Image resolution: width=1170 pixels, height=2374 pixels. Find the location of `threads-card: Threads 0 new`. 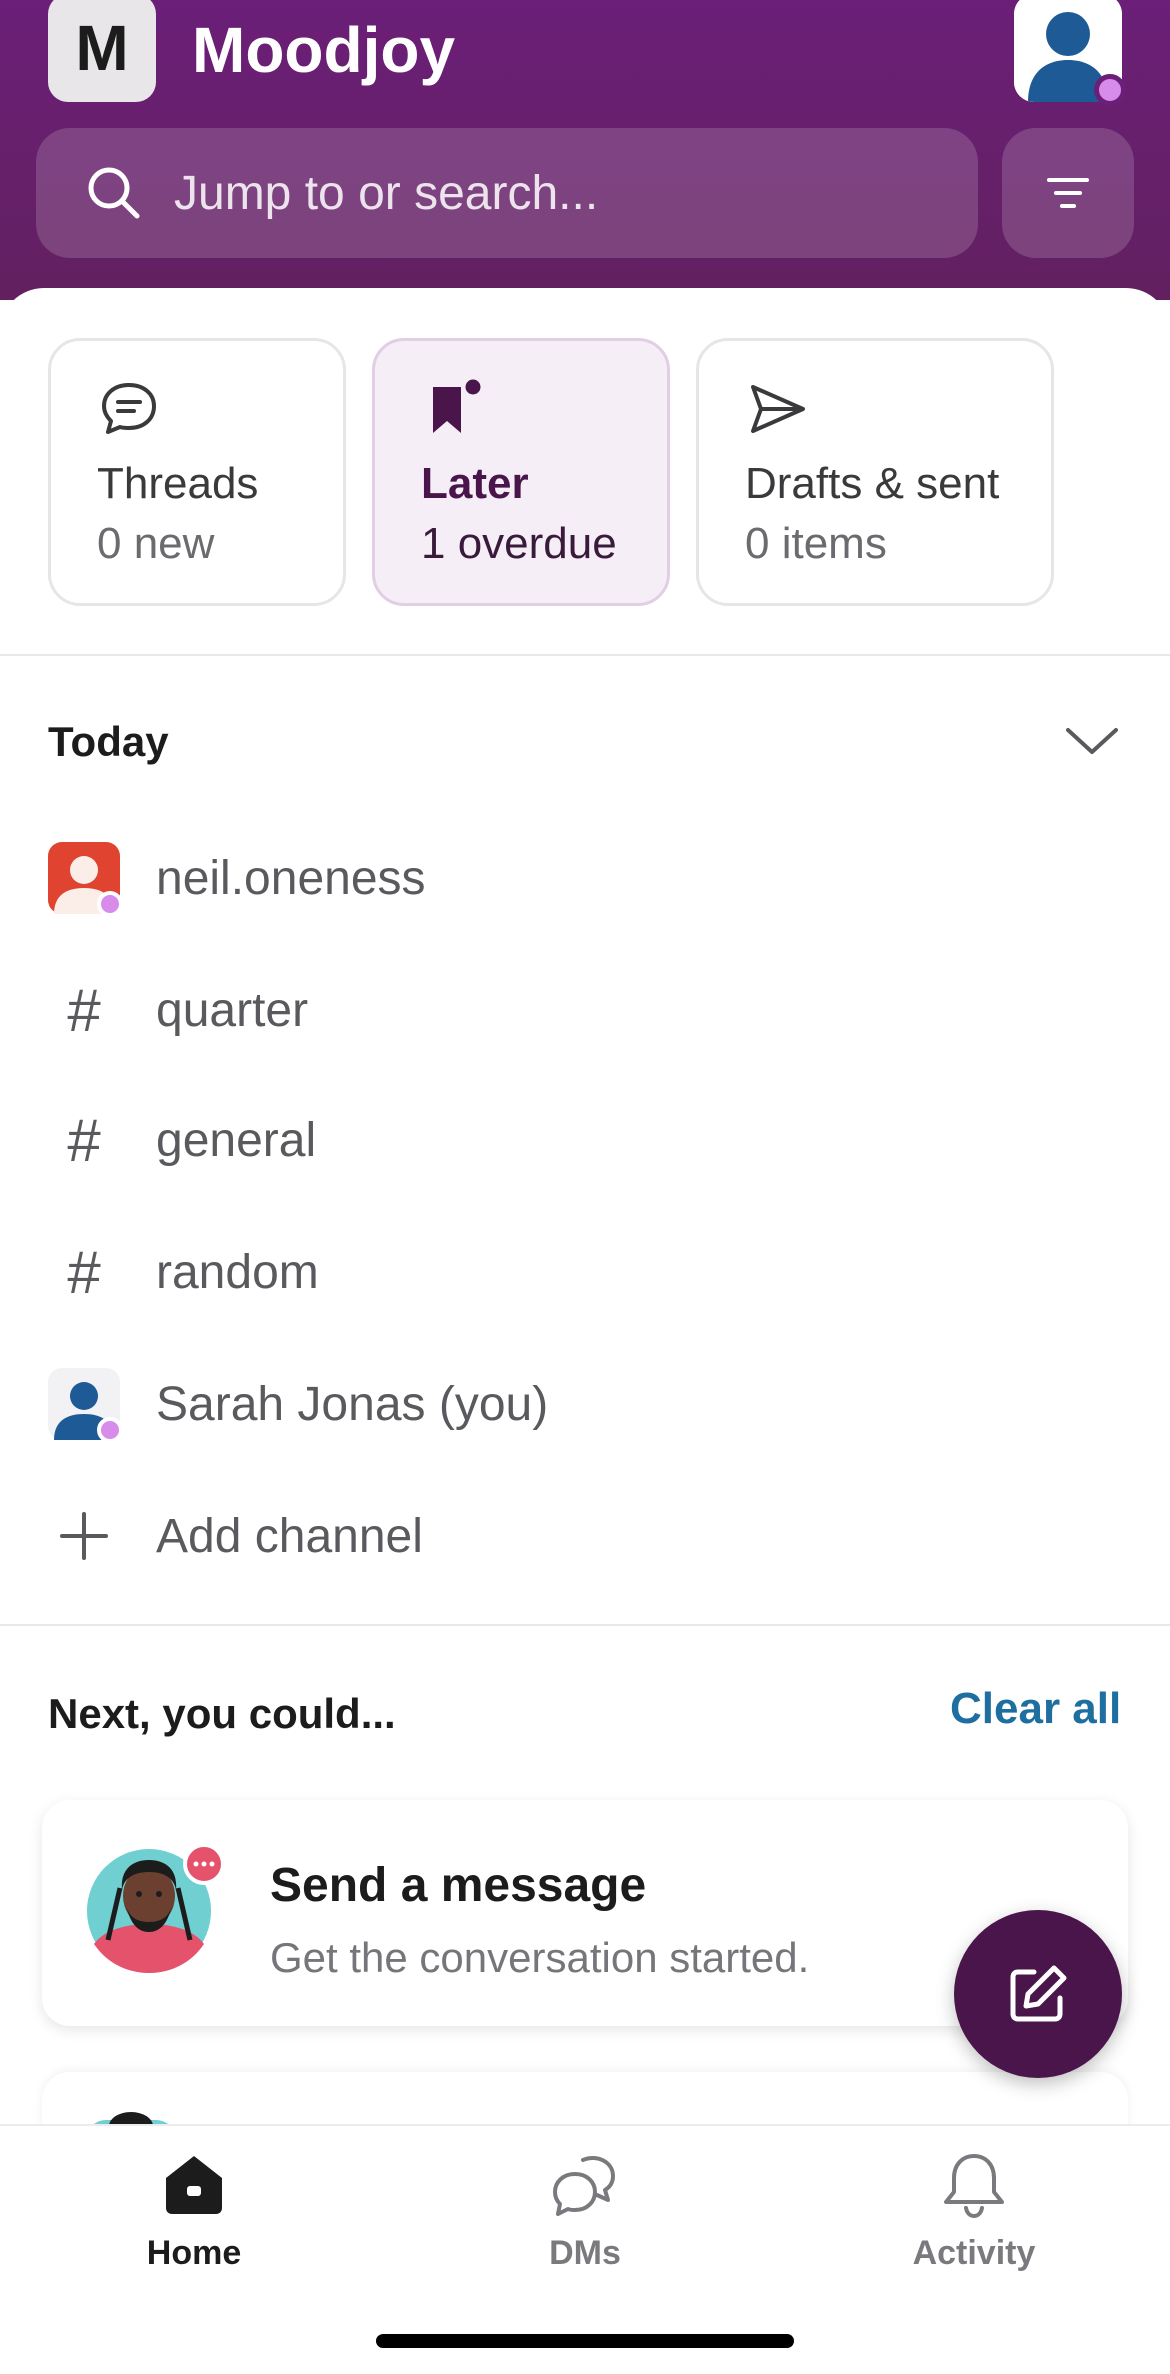

threads-card: Threads 0 new is located at coordinates (197, 472).